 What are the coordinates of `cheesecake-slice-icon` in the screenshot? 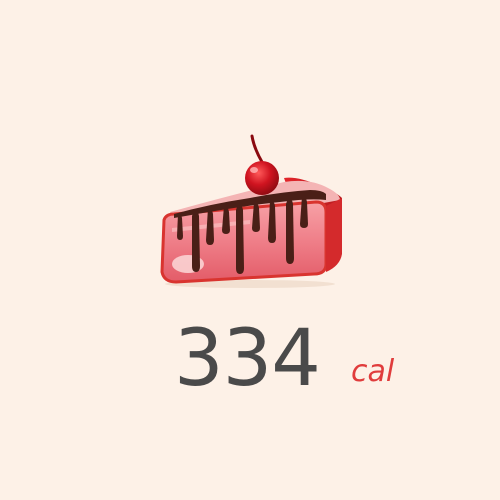 It's located at (251, 211).